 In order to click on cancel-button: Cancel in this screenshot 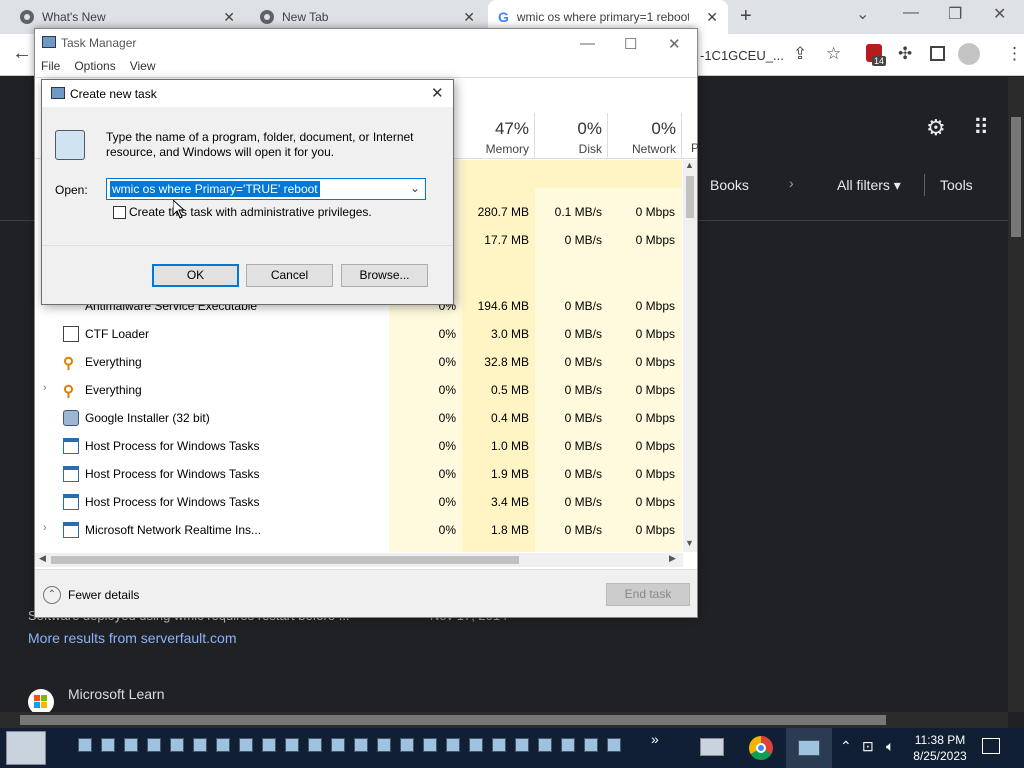, I will do `click(289, 275)`.